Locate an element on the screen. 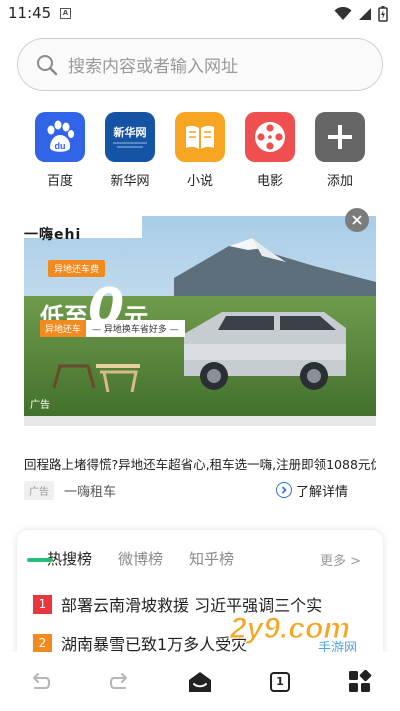 The image size is (400, 711). tab-zhihu: 知乎榜 is located at coordinates (211, 558).